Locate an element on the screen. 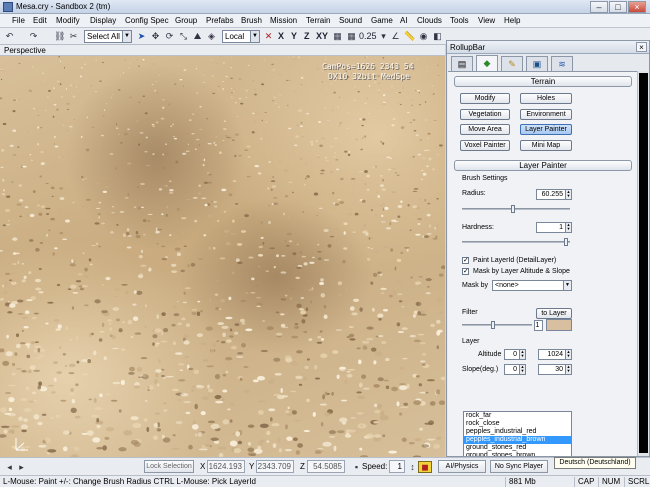 This screenshot has height=487, width=650. no-sync-player-button: No Sync Player is located at coordinates (519, 466).